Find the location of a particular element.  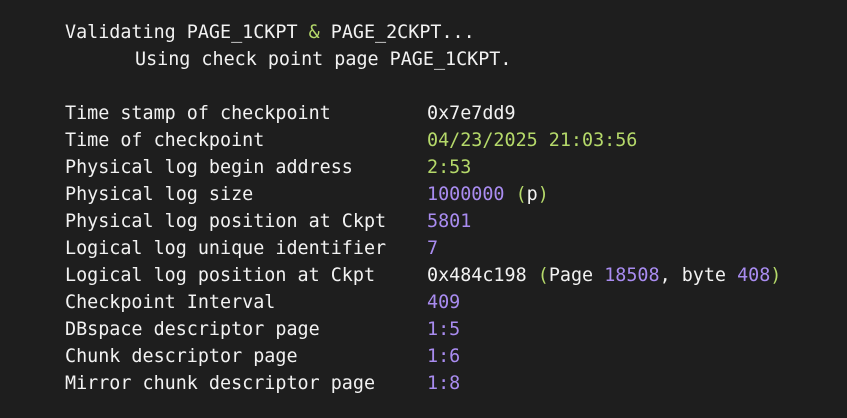

comma-byte: , byte is located at coordinates (692, 275).